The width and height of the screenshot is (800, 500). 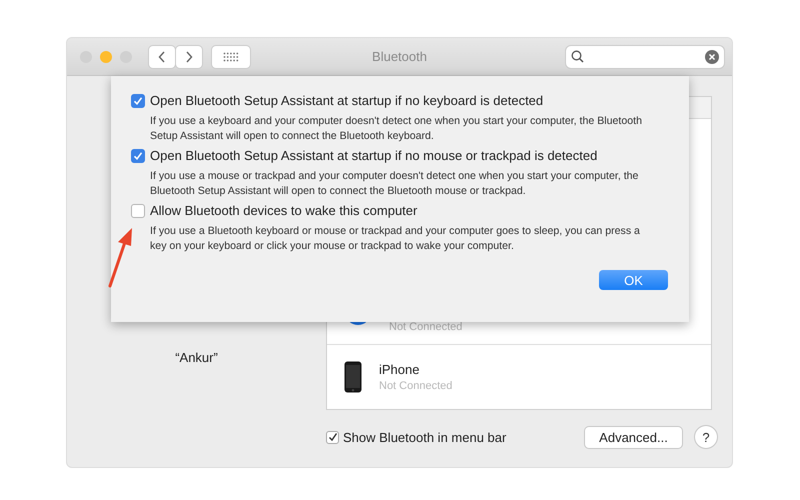 What do you see at coordinates (347, 100) in the screenshot?
I see `option-label: Open Bluetooth Setup Assistant at startup if no keyboard is detected` at bounding box center [347, 100].